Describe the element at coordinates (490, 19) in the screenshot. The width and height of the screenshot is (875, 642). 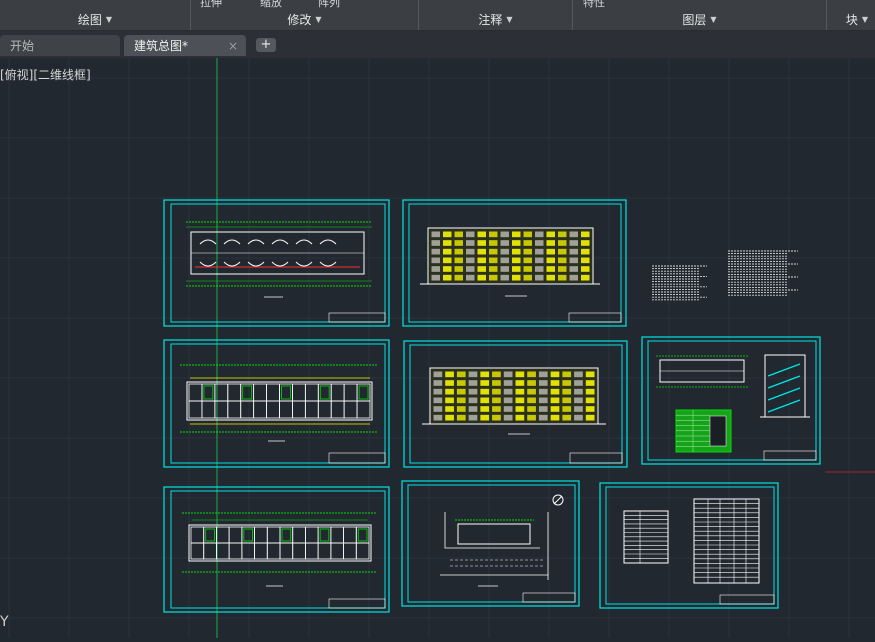
I see `panel-annotation-label: 注释` at that location.